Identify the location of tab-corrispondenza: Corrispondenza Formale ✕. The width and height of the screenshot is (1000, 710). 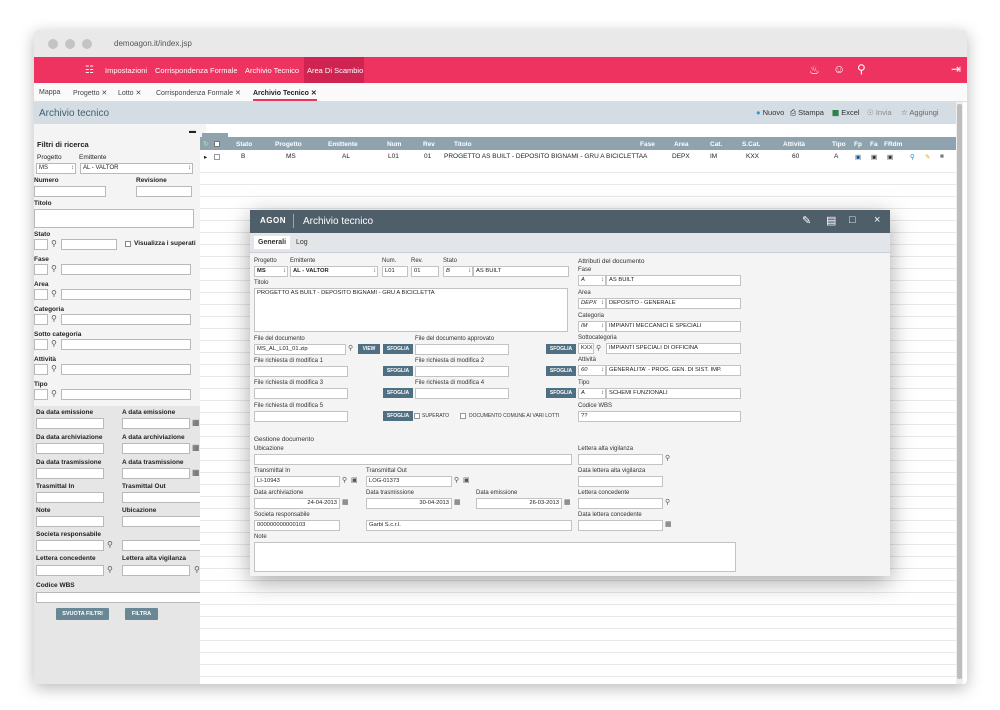
(198, 93).